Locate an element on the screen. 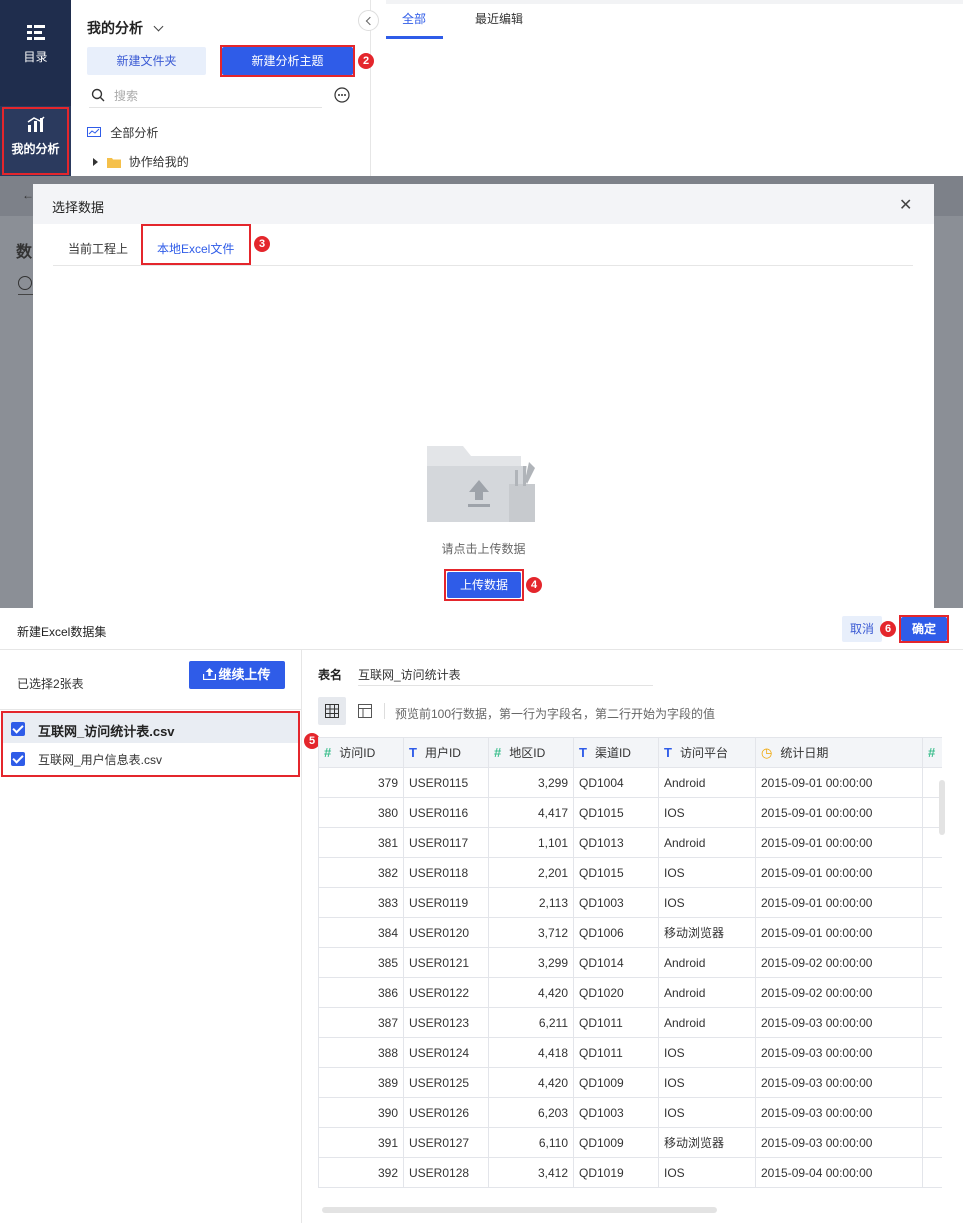 The width and height of the screenshot is (963, 1223). tree-item-shared: 协作给我的 is located at coordinates (141, 161).